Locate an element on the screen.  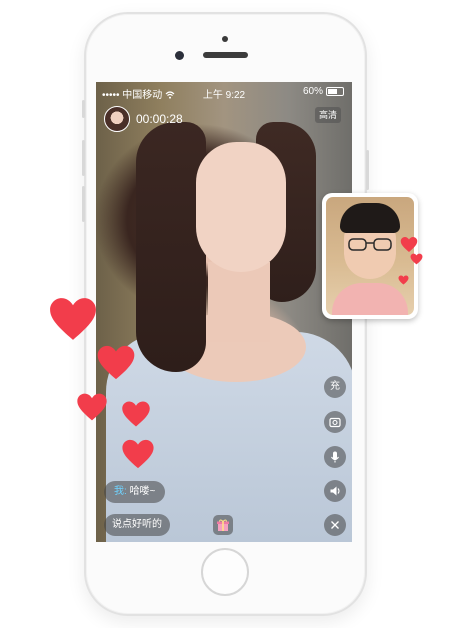
gift-button is located at coordinates (223, 525).